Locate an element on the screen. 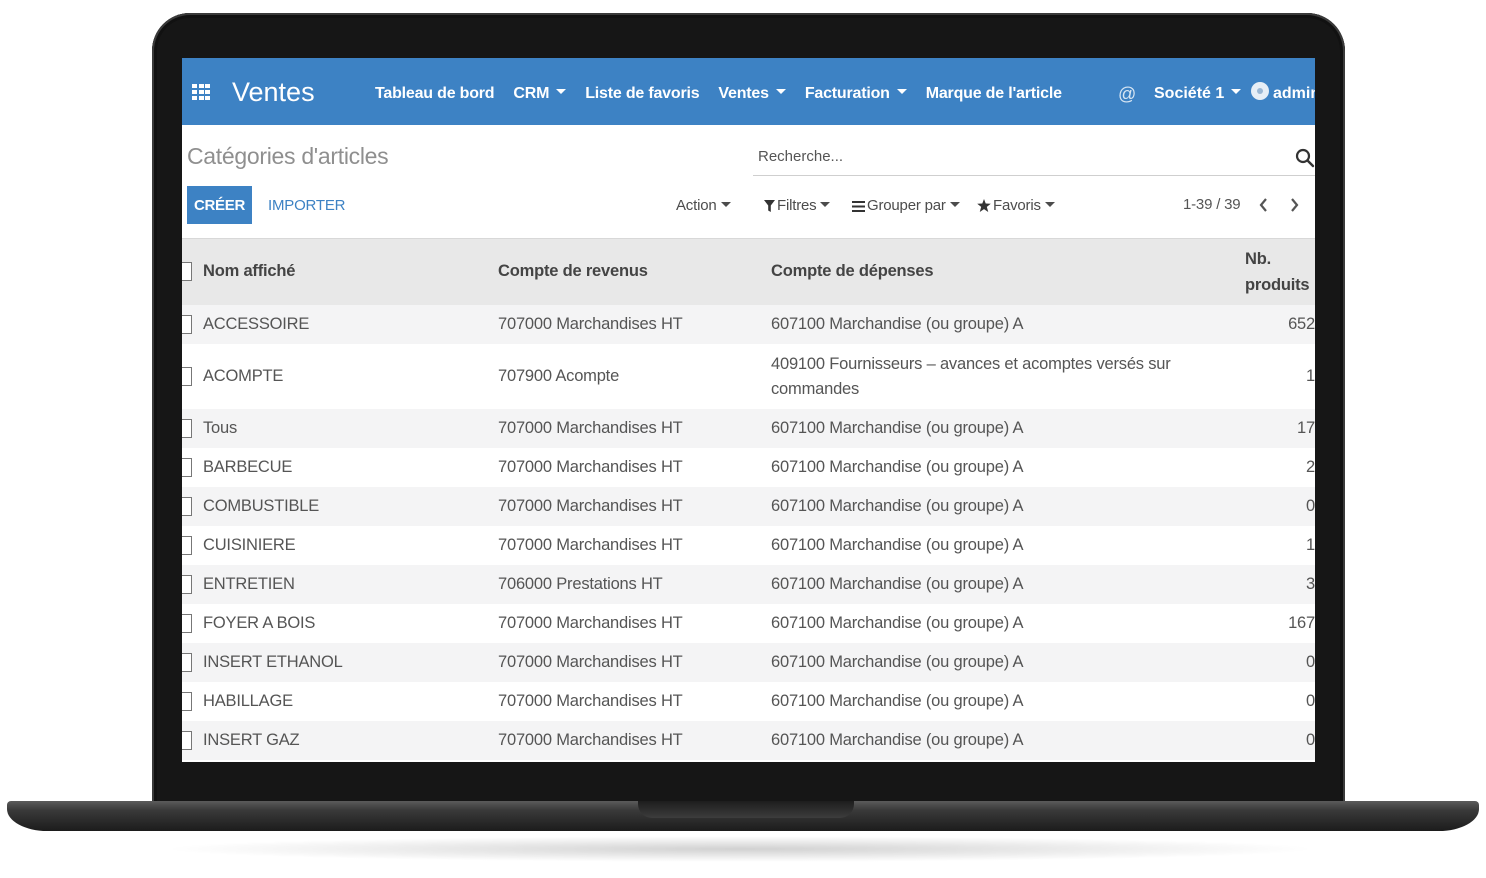 The height and width of the screenshot is (878, 1486). group-by-label: Grouper par is located at coordinates (906, 205).